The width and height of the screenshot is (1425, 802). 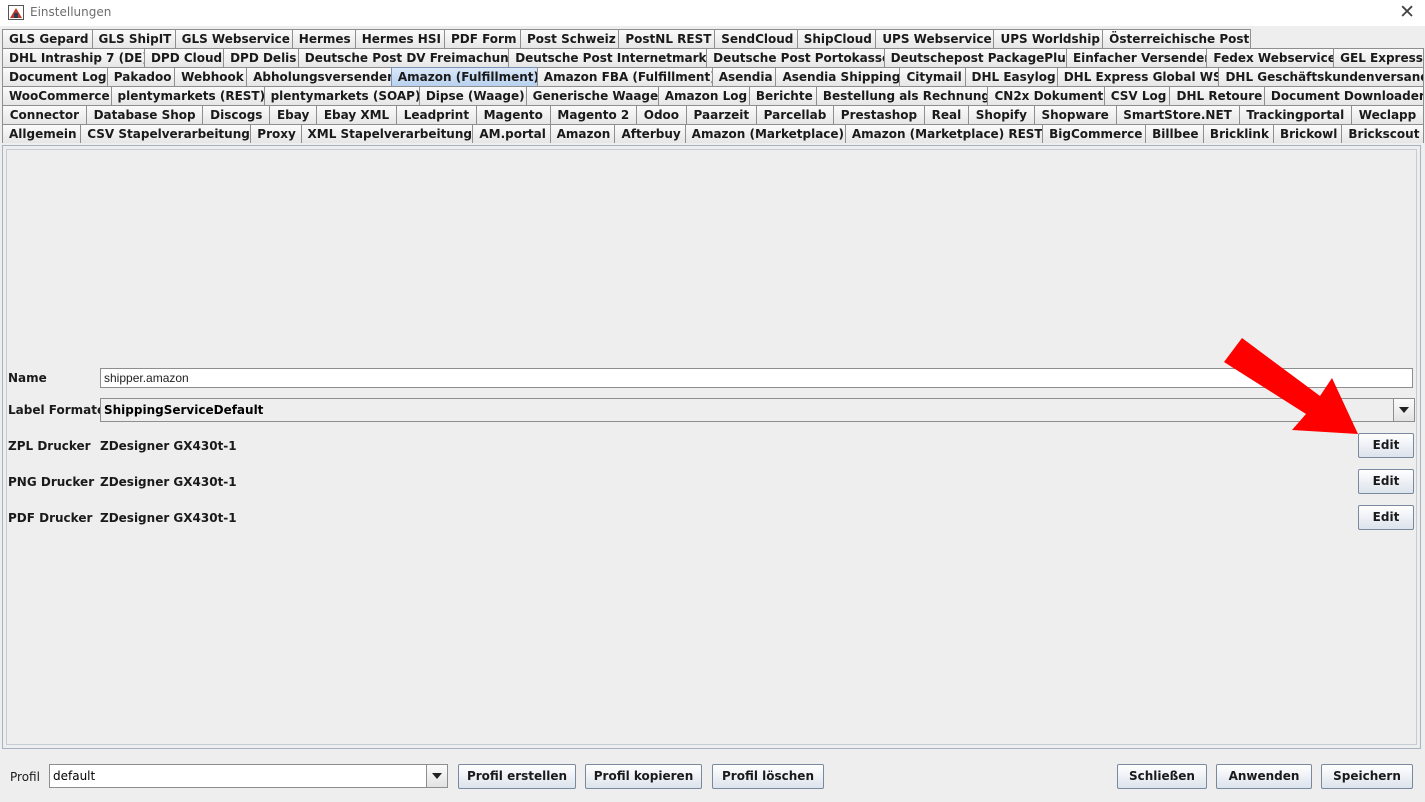 What do you see at coordinates (1136, 57) in the screenshot?
I see `tab-einfacher-versender: Einfacher Versender` at bounding box center [1136, 57].